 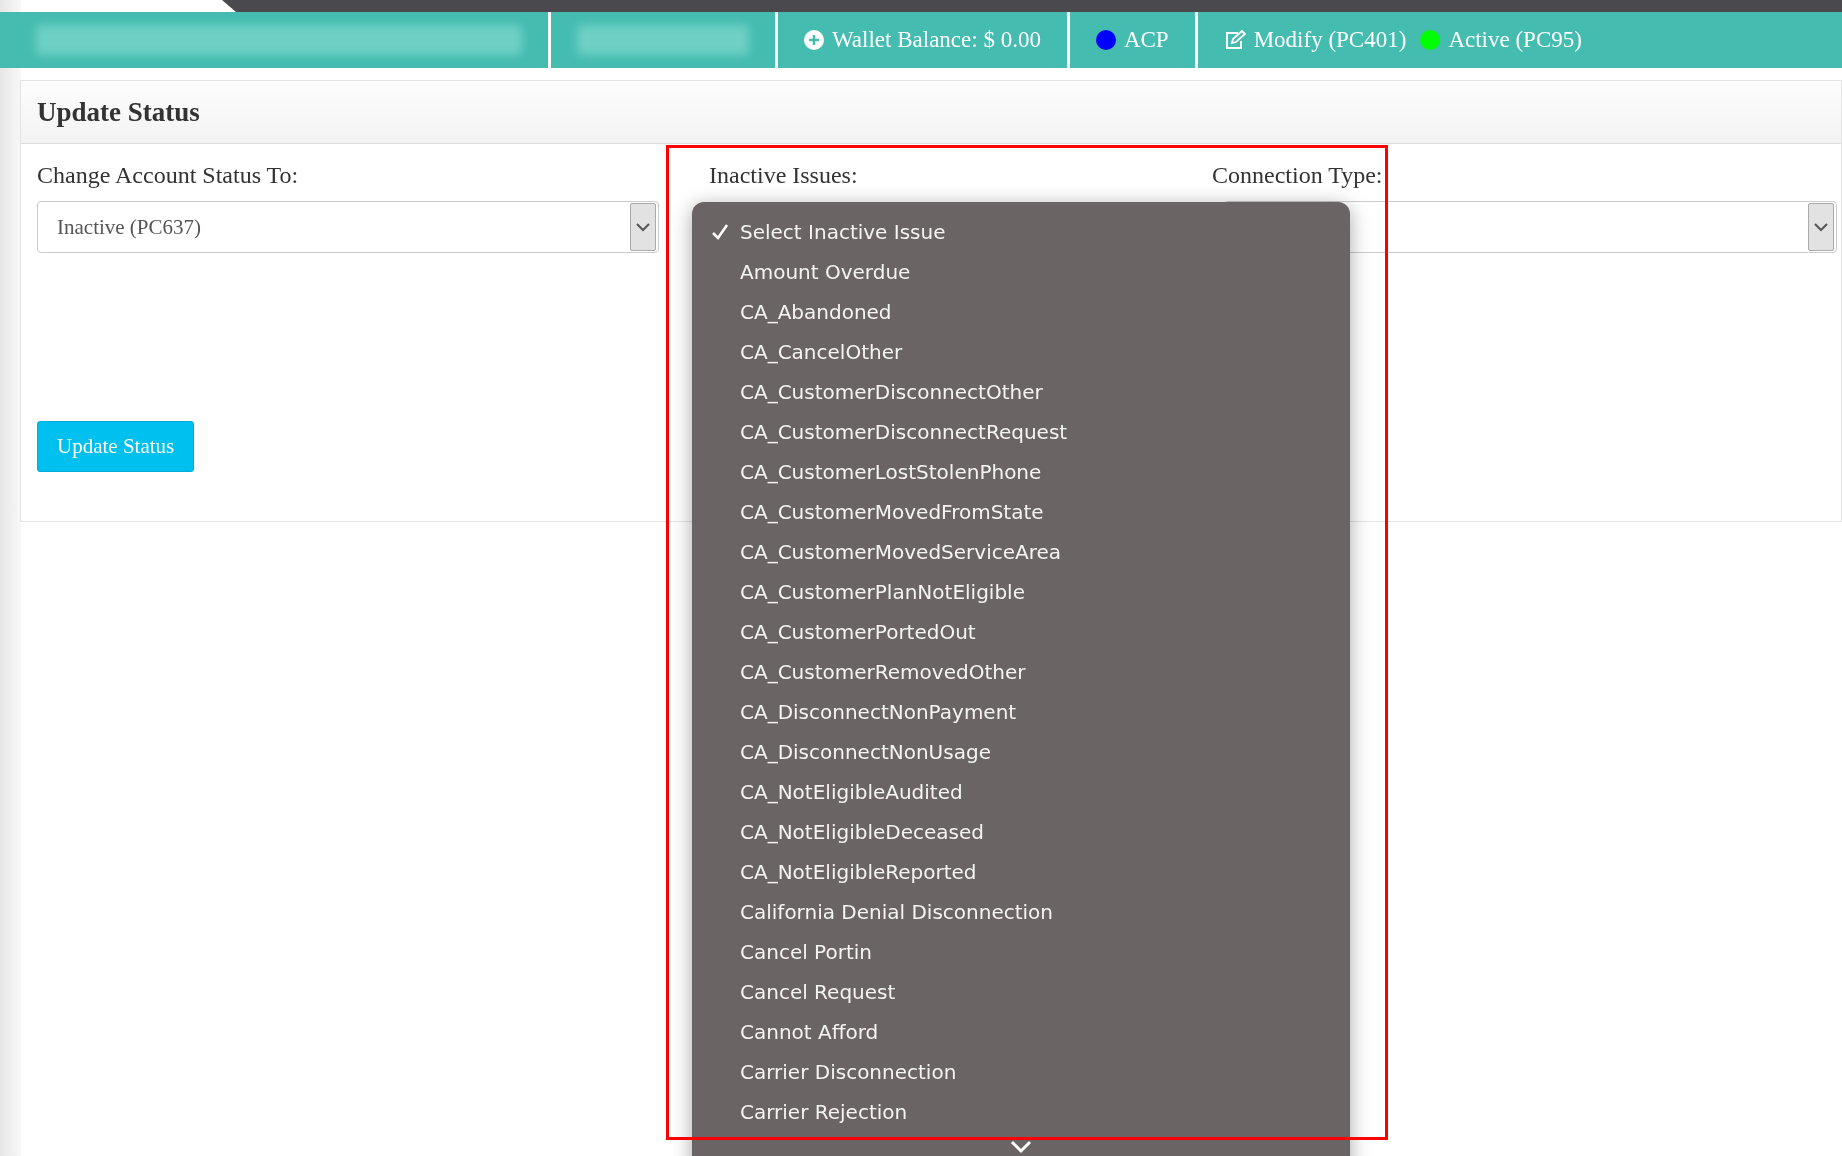 What do you see at coordinates (1021, 1032) in the screenshot?
I see `menu-option: Cannot Afford` at bounding box center [1021, 1032].